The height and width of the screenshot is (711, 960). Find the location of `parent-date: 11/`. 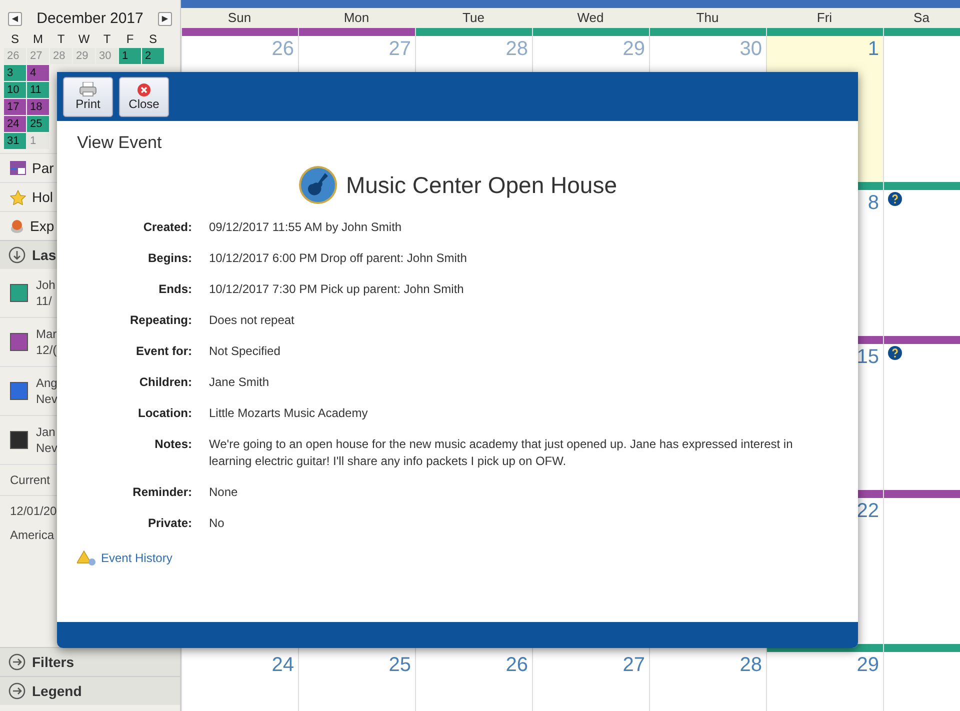

parent-date: 11/ is located at coordinates (44, 301).